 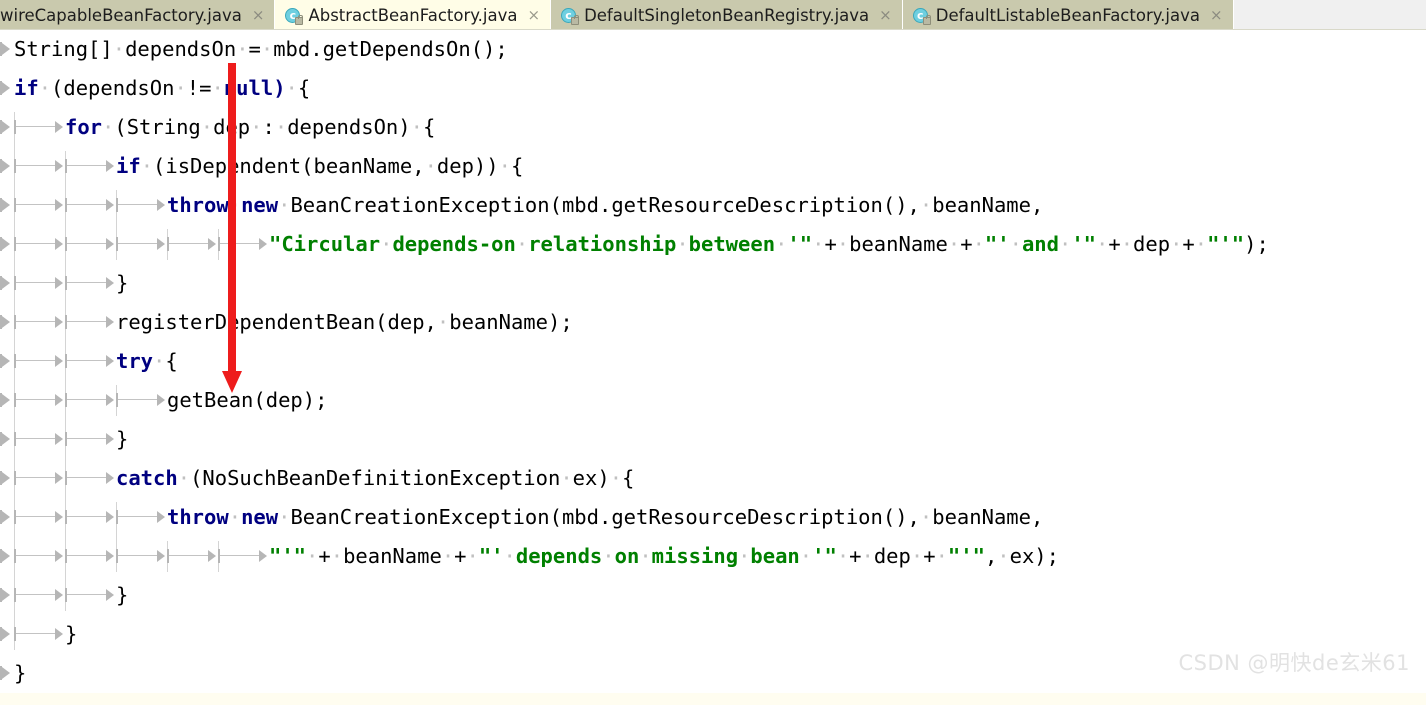 I want to click on java-class-icon: c, so click(x=921, y=16).